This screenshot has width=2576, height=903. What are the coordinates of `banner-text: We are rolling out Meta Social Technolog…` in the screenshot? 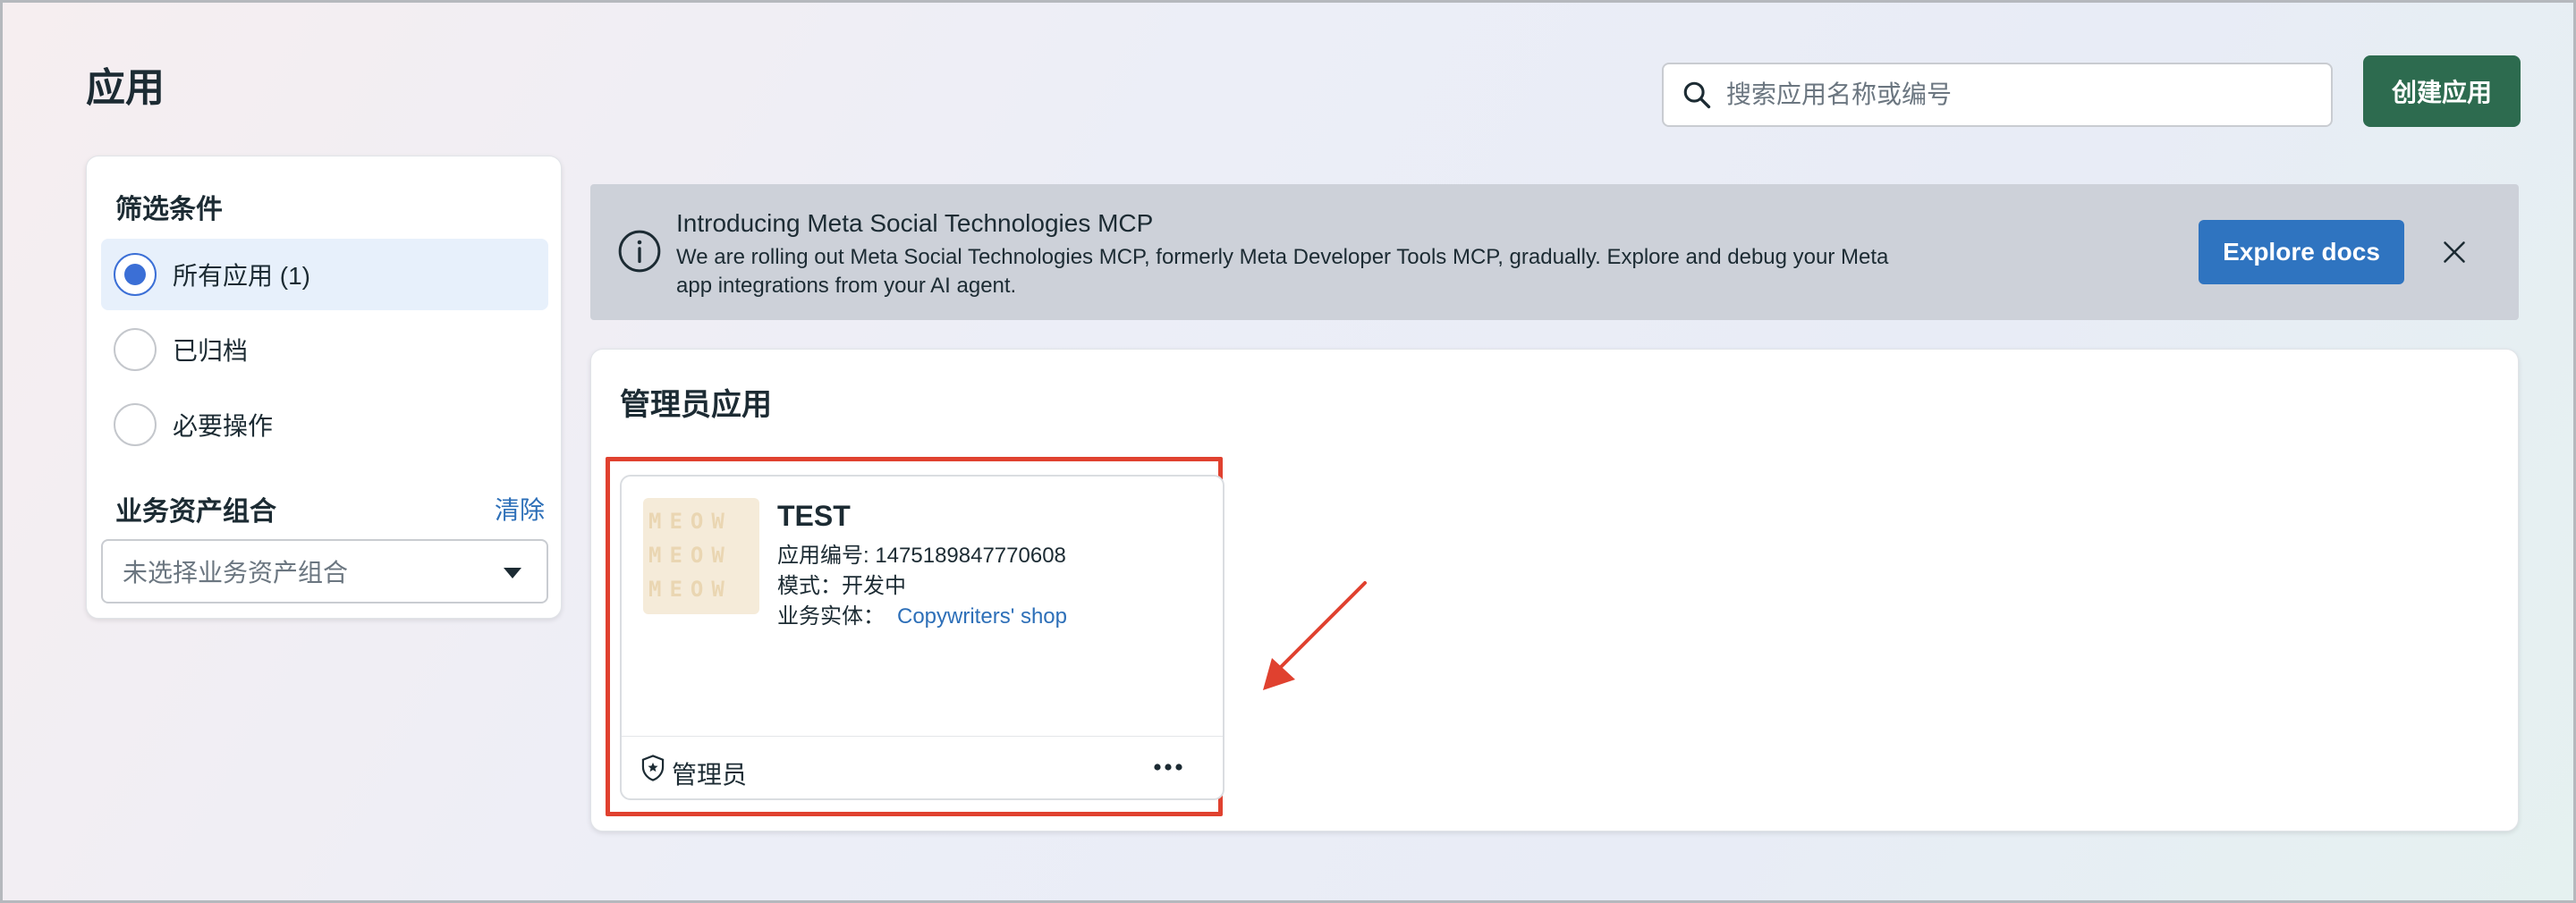 It's located at (1282, 271).